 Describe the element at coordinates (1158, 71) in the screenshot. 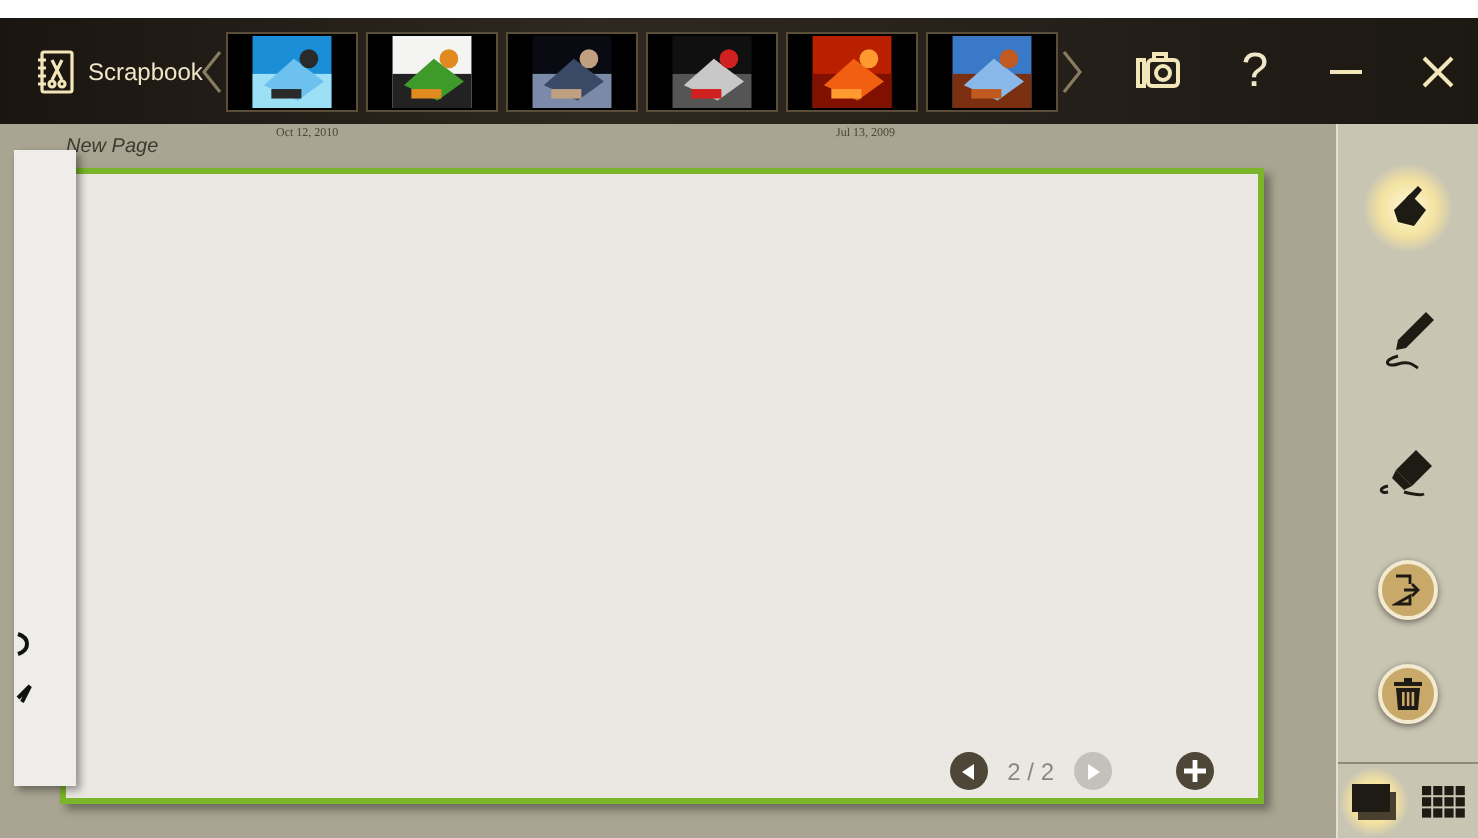

I see `camera-icon` at that location.